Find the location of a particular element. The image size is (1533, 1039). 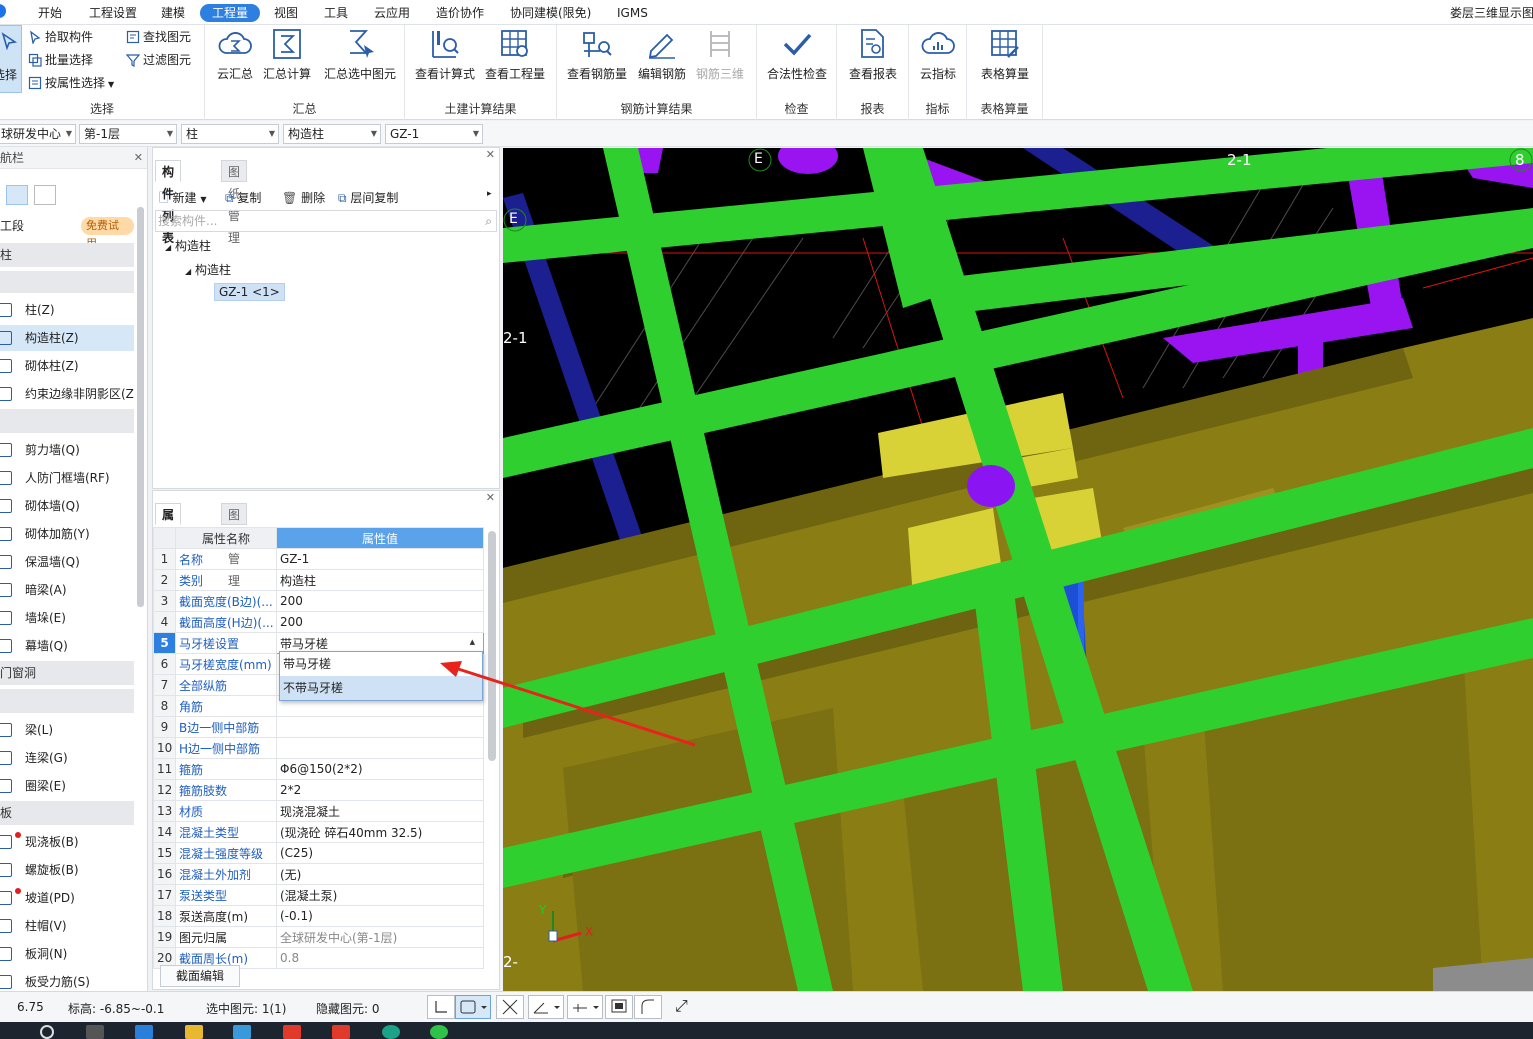

nav-item: 砌体柱(Z) is located at coordinates (67, 366).